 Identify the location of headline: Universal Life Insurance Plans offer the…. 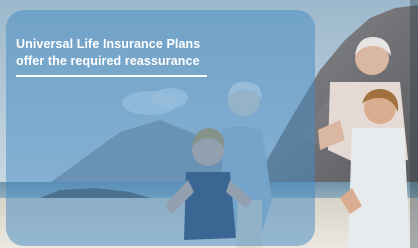
(156, 53).